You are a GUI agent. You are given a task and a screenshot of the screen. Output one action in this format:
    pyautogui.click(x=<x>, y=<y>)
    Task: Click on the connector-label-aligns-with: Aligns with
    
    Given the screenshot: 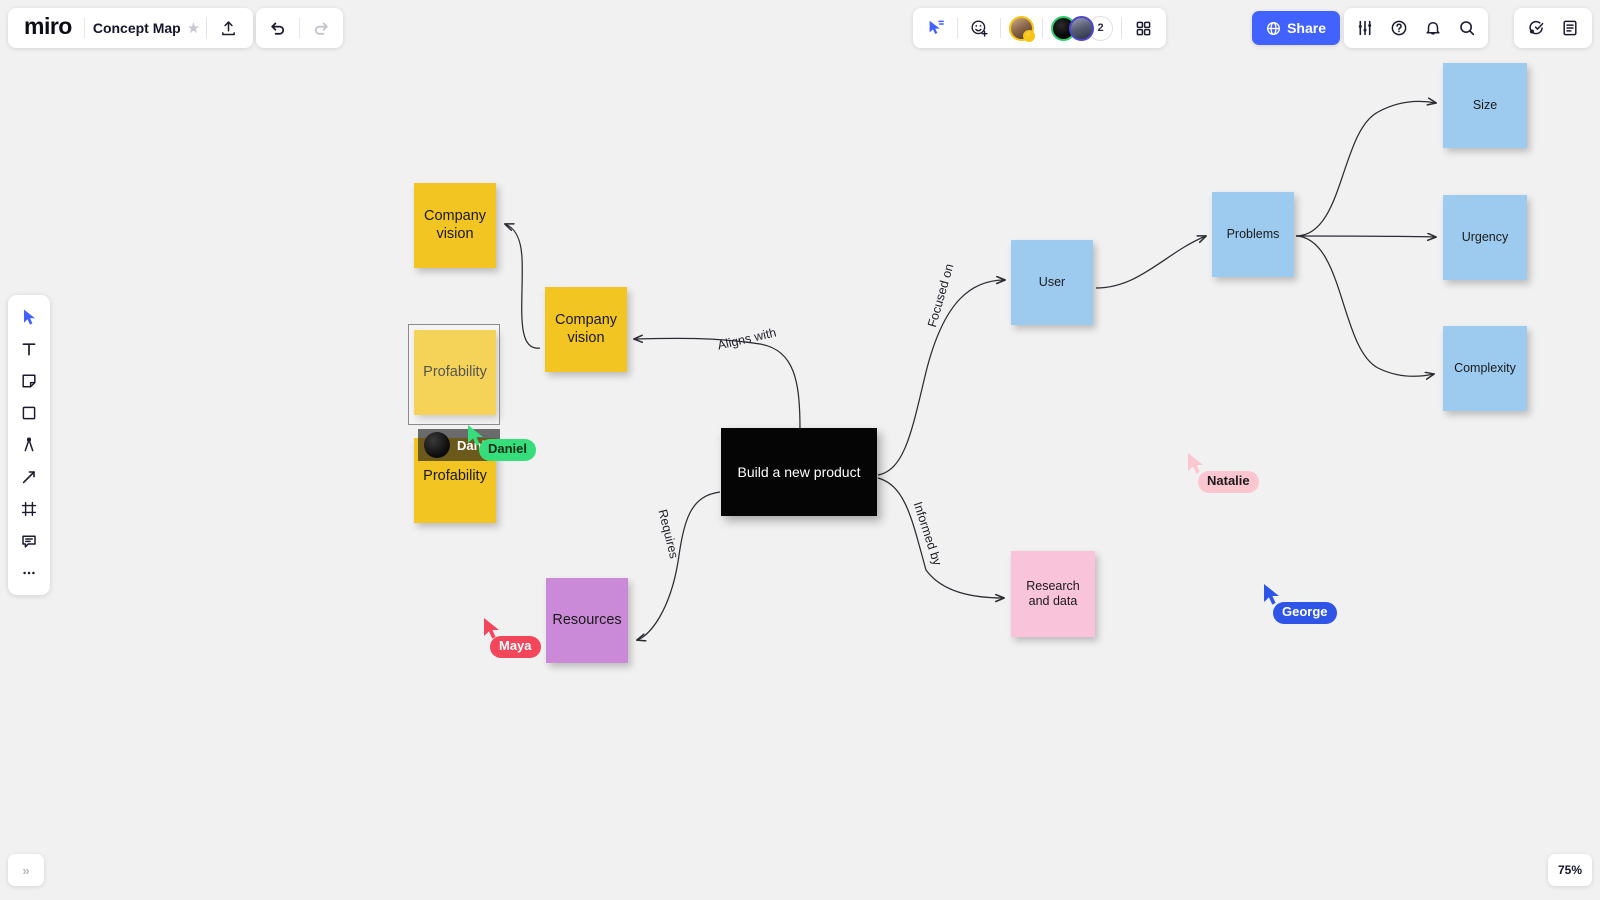 What is the action you would take?
    pyautogui.click(x=747, y=339)
    